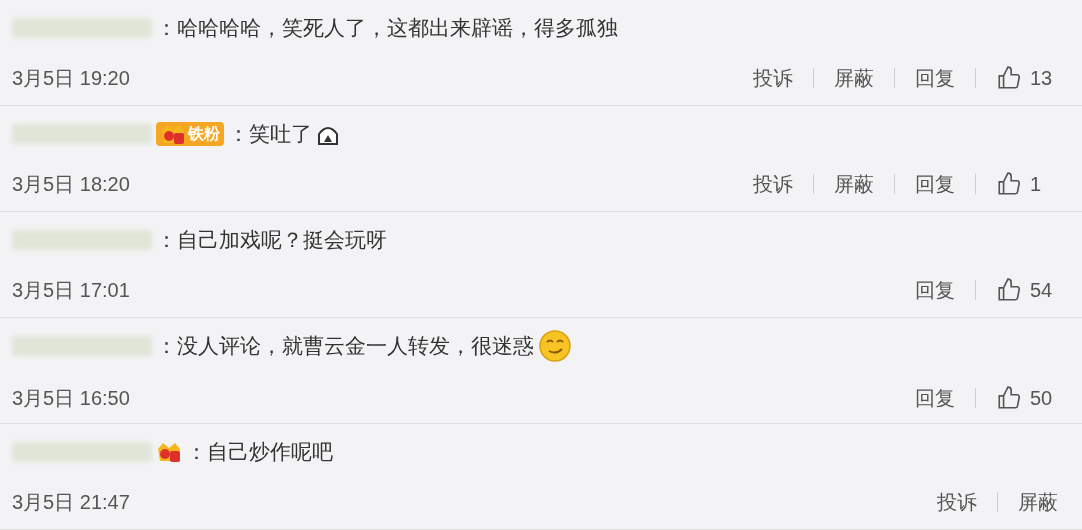  Describe the element at coordinates (204, 133) in the screenshot. I see `badge-label: 铁粉` at that location.